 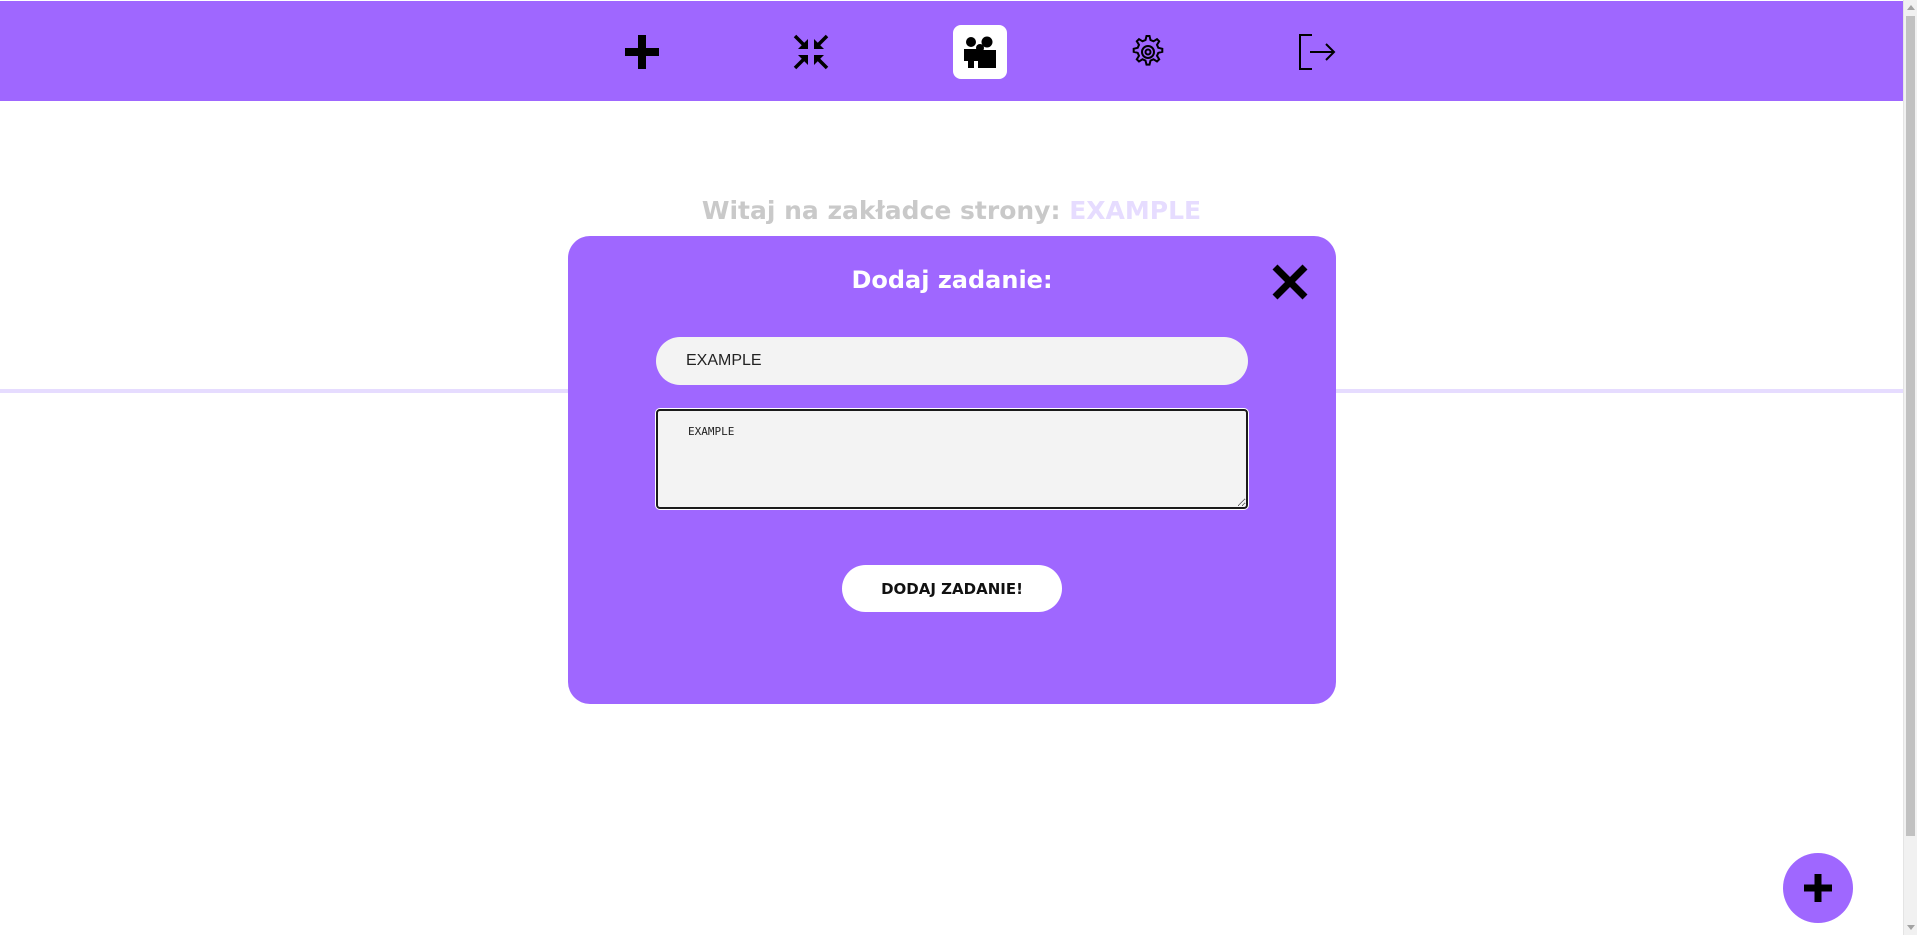 I want to click on floating-add-button, so click(x=1818, y=888).